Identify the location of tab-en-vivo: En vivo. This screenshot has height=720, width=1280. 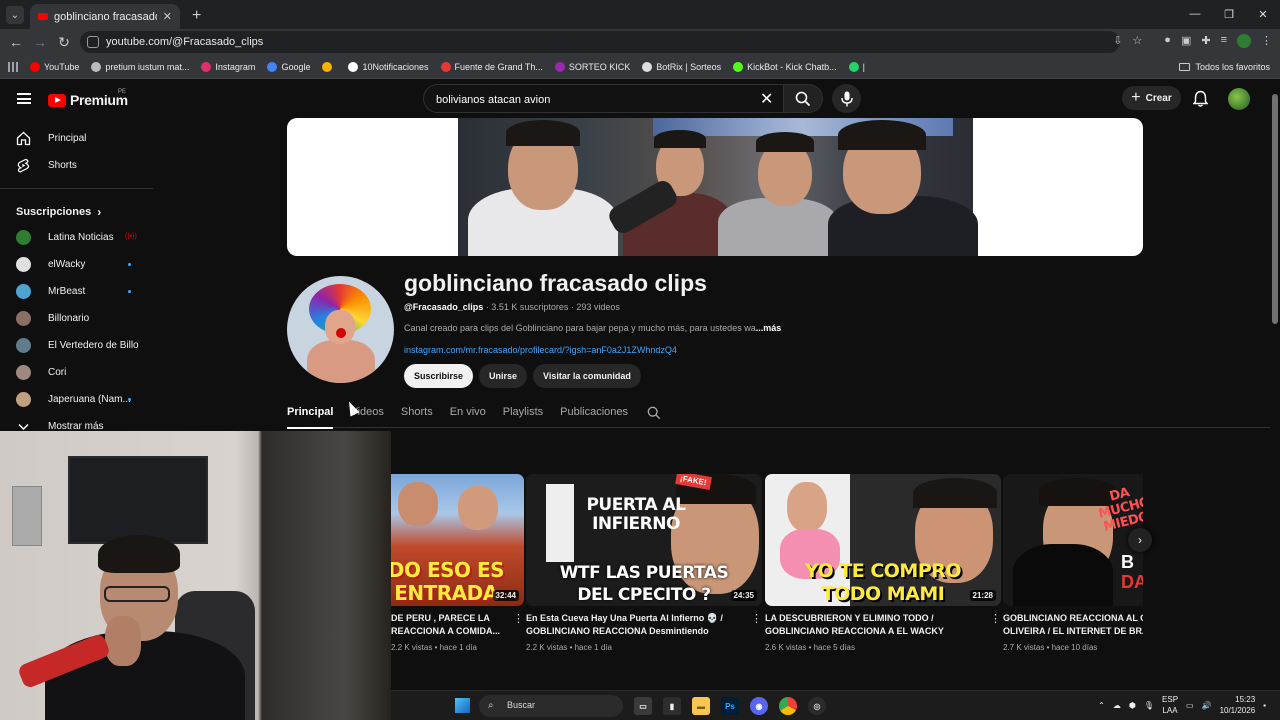
(468, 414).